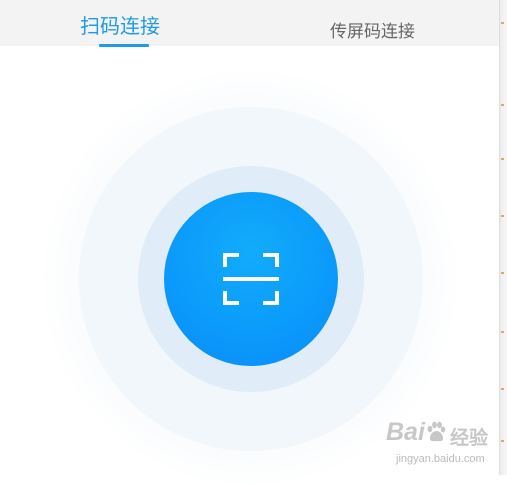 The height and width of the screenshot is (485, 507). I want to click on paw-icon, so click(436, 431).